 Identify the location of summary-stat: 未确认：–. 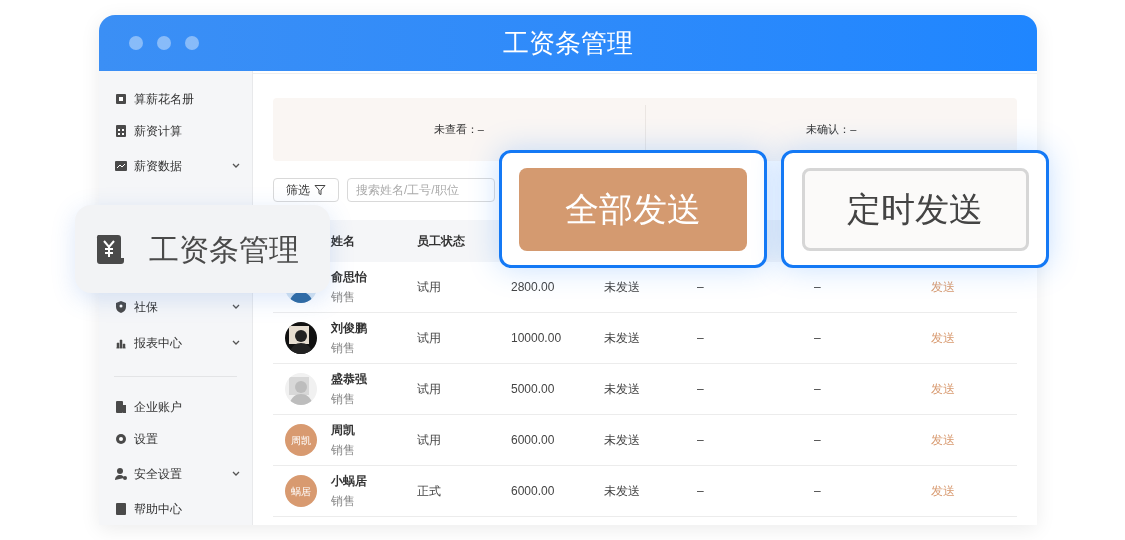
(831, 130).